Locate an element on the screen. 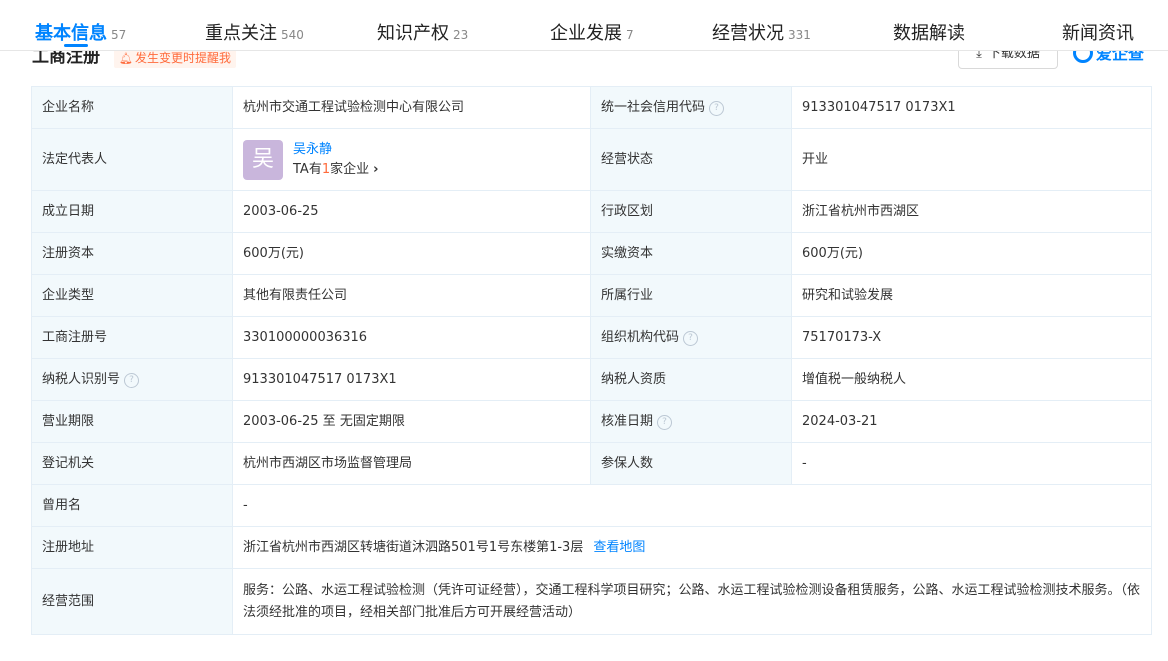  bell-icon: 🔔︎ is located at coordinates (126, 58).